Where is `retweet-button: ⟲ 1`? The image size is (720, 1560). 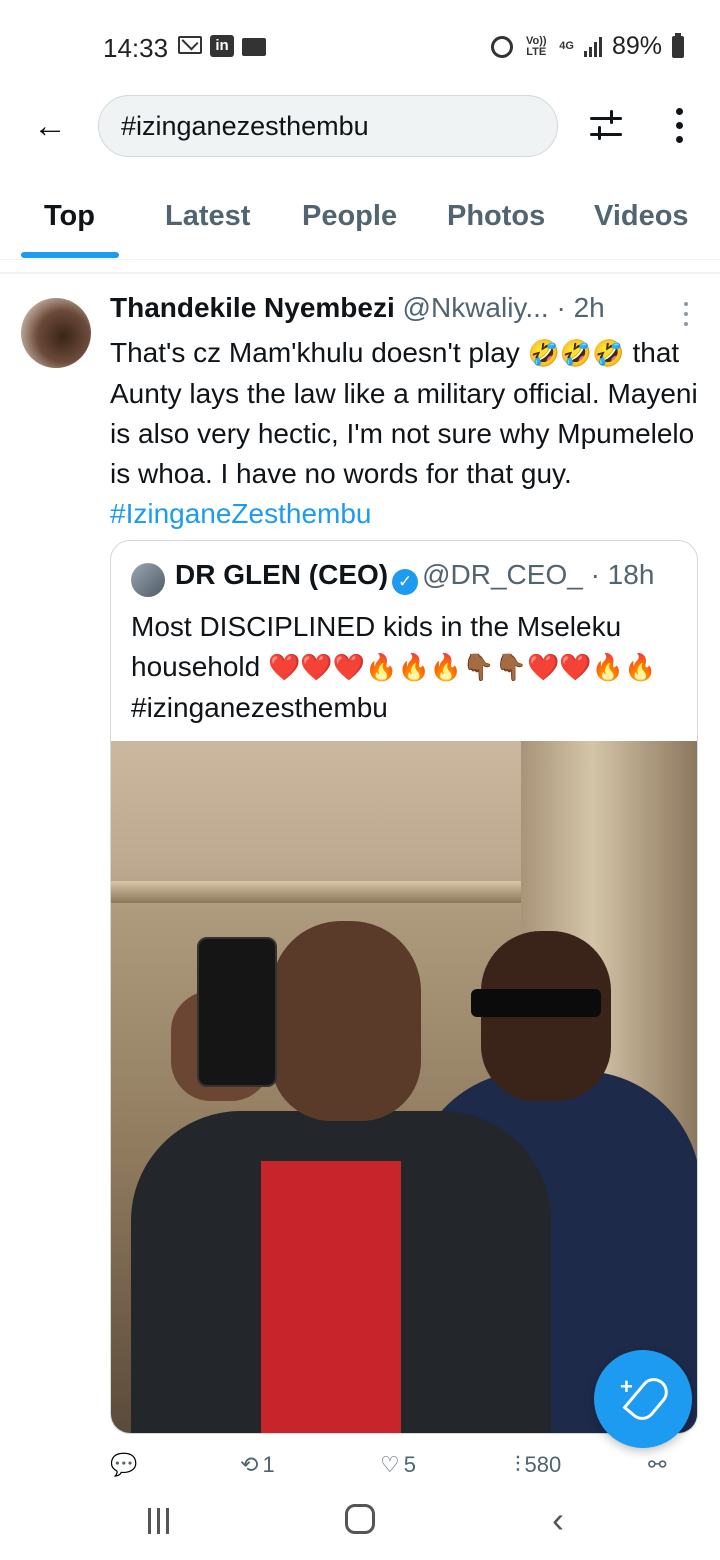 retweet-button: ⟲ 1 is located at coordinates (257, 1465).